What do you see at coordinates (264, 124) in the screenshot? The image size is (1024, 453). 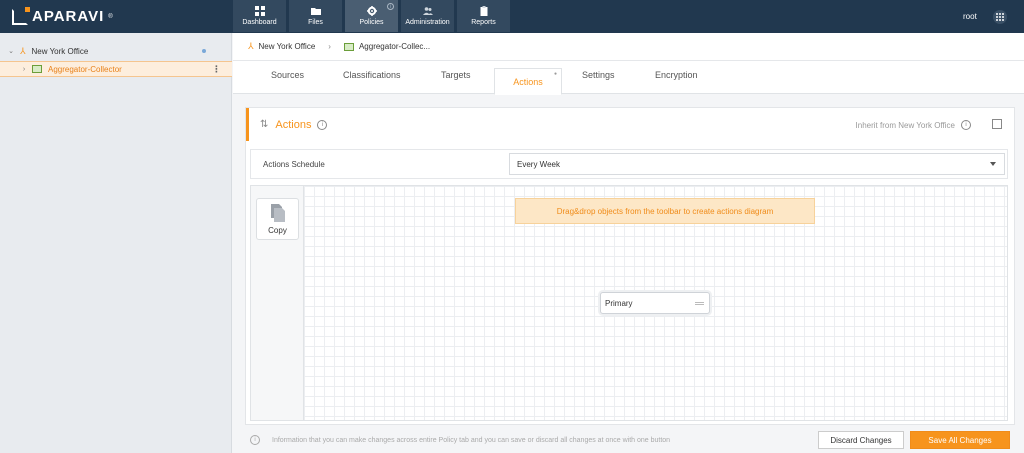 I see `actions-icon: ⇅` at bounding box center [264, 124].